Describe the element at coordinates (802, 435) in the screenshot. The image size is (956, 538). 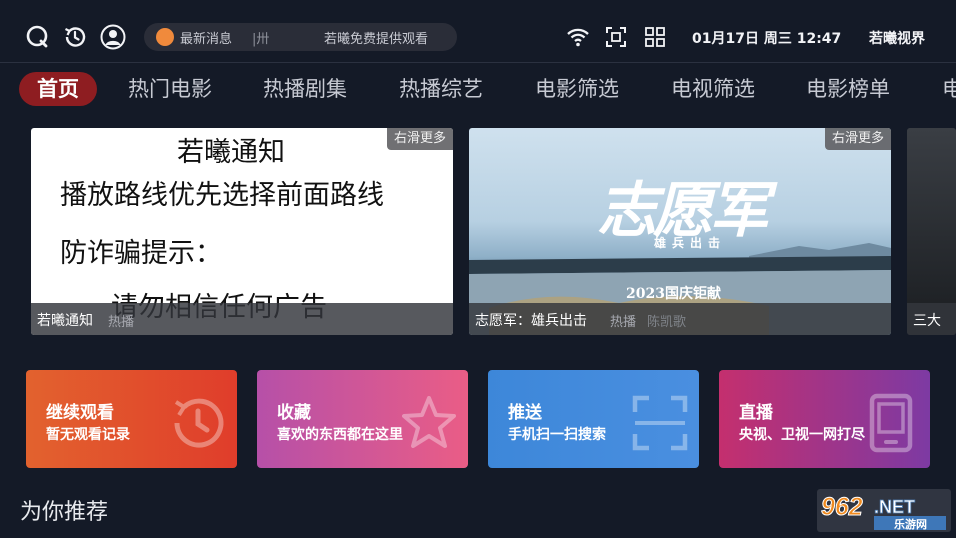
I see `card-subtitle: 央视、卫视一网打尽` at that location.